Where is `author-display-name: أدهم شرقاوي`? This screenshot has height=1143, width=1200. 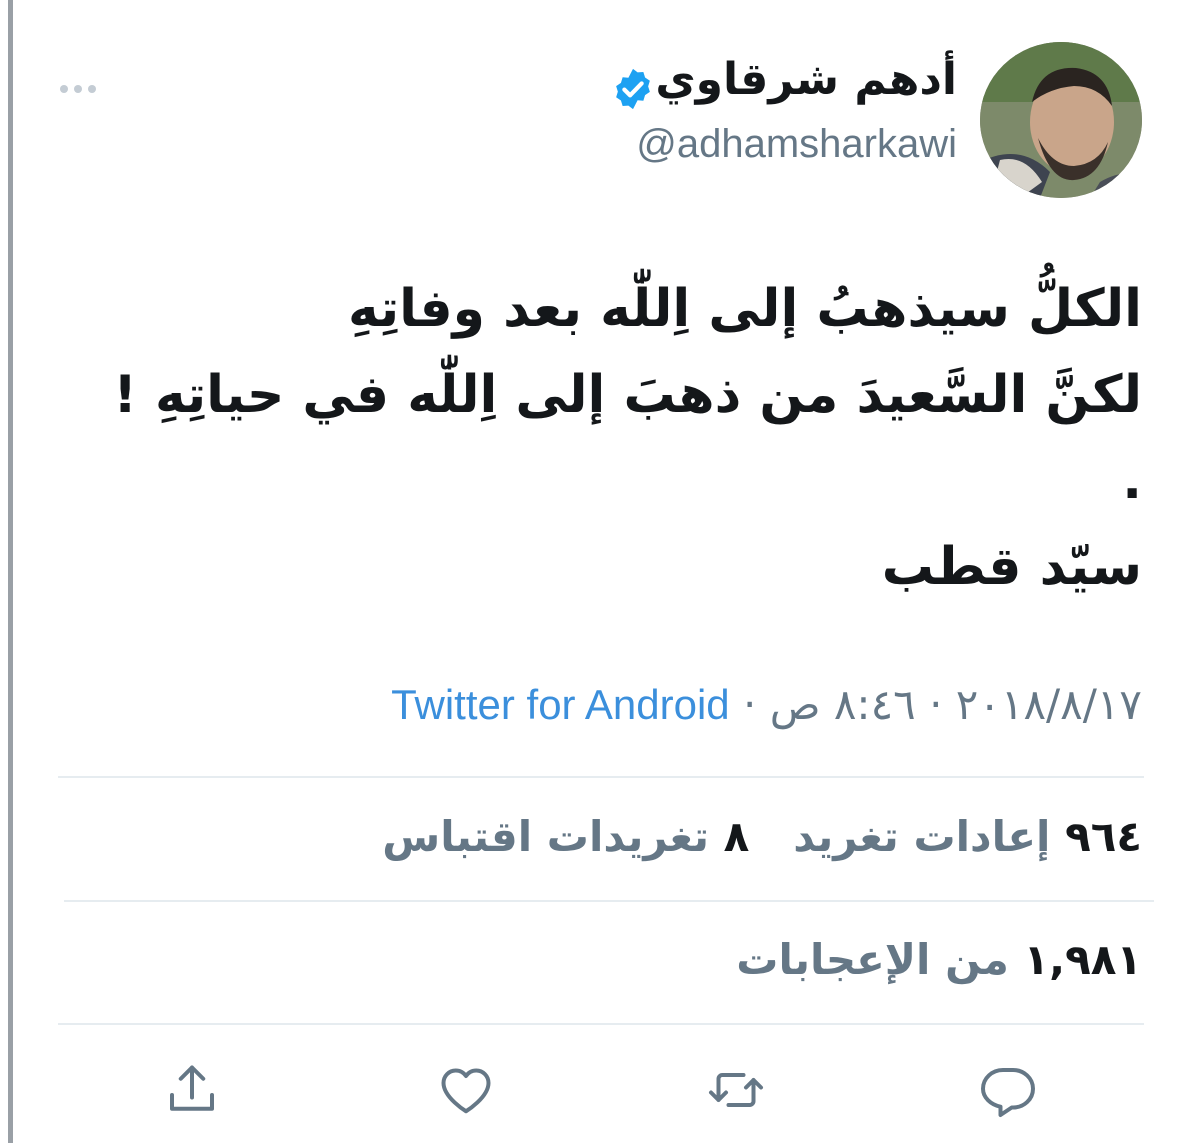 author-display-name: أدهم شرقاوي is located at coordinates (806, 79).